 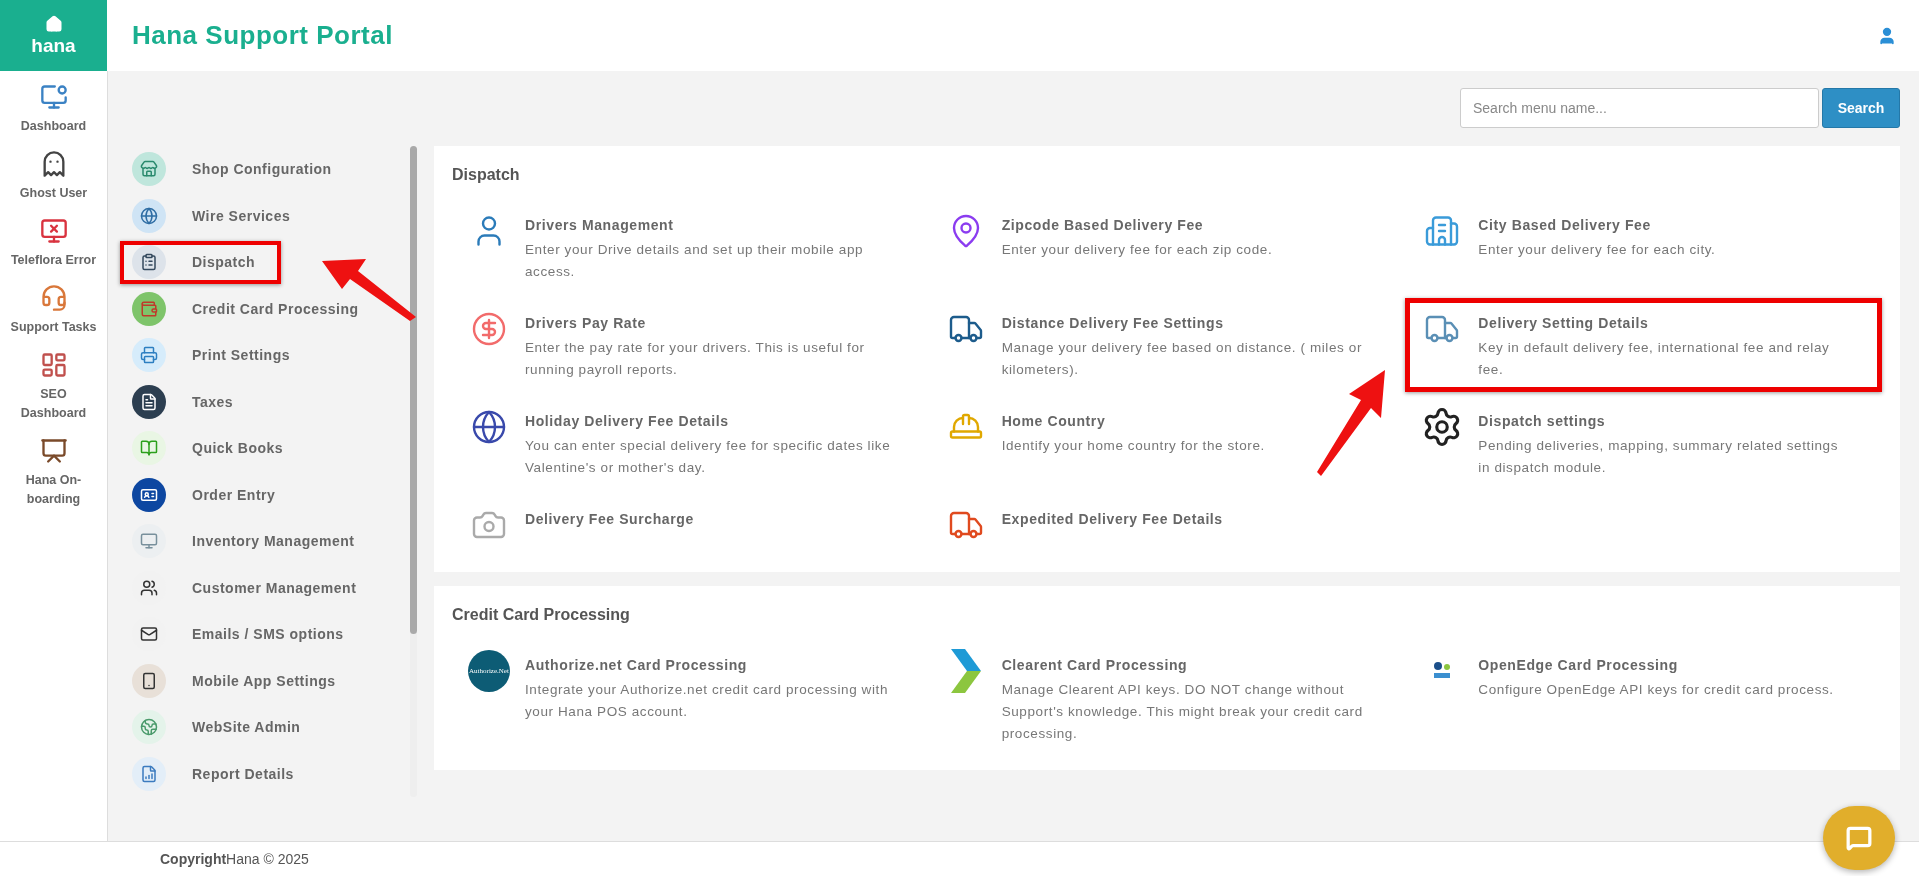 What do you see at coordinates (149, 680) in the screenshot?
I see `smartphone-icon` at bounding box center [149, 680].